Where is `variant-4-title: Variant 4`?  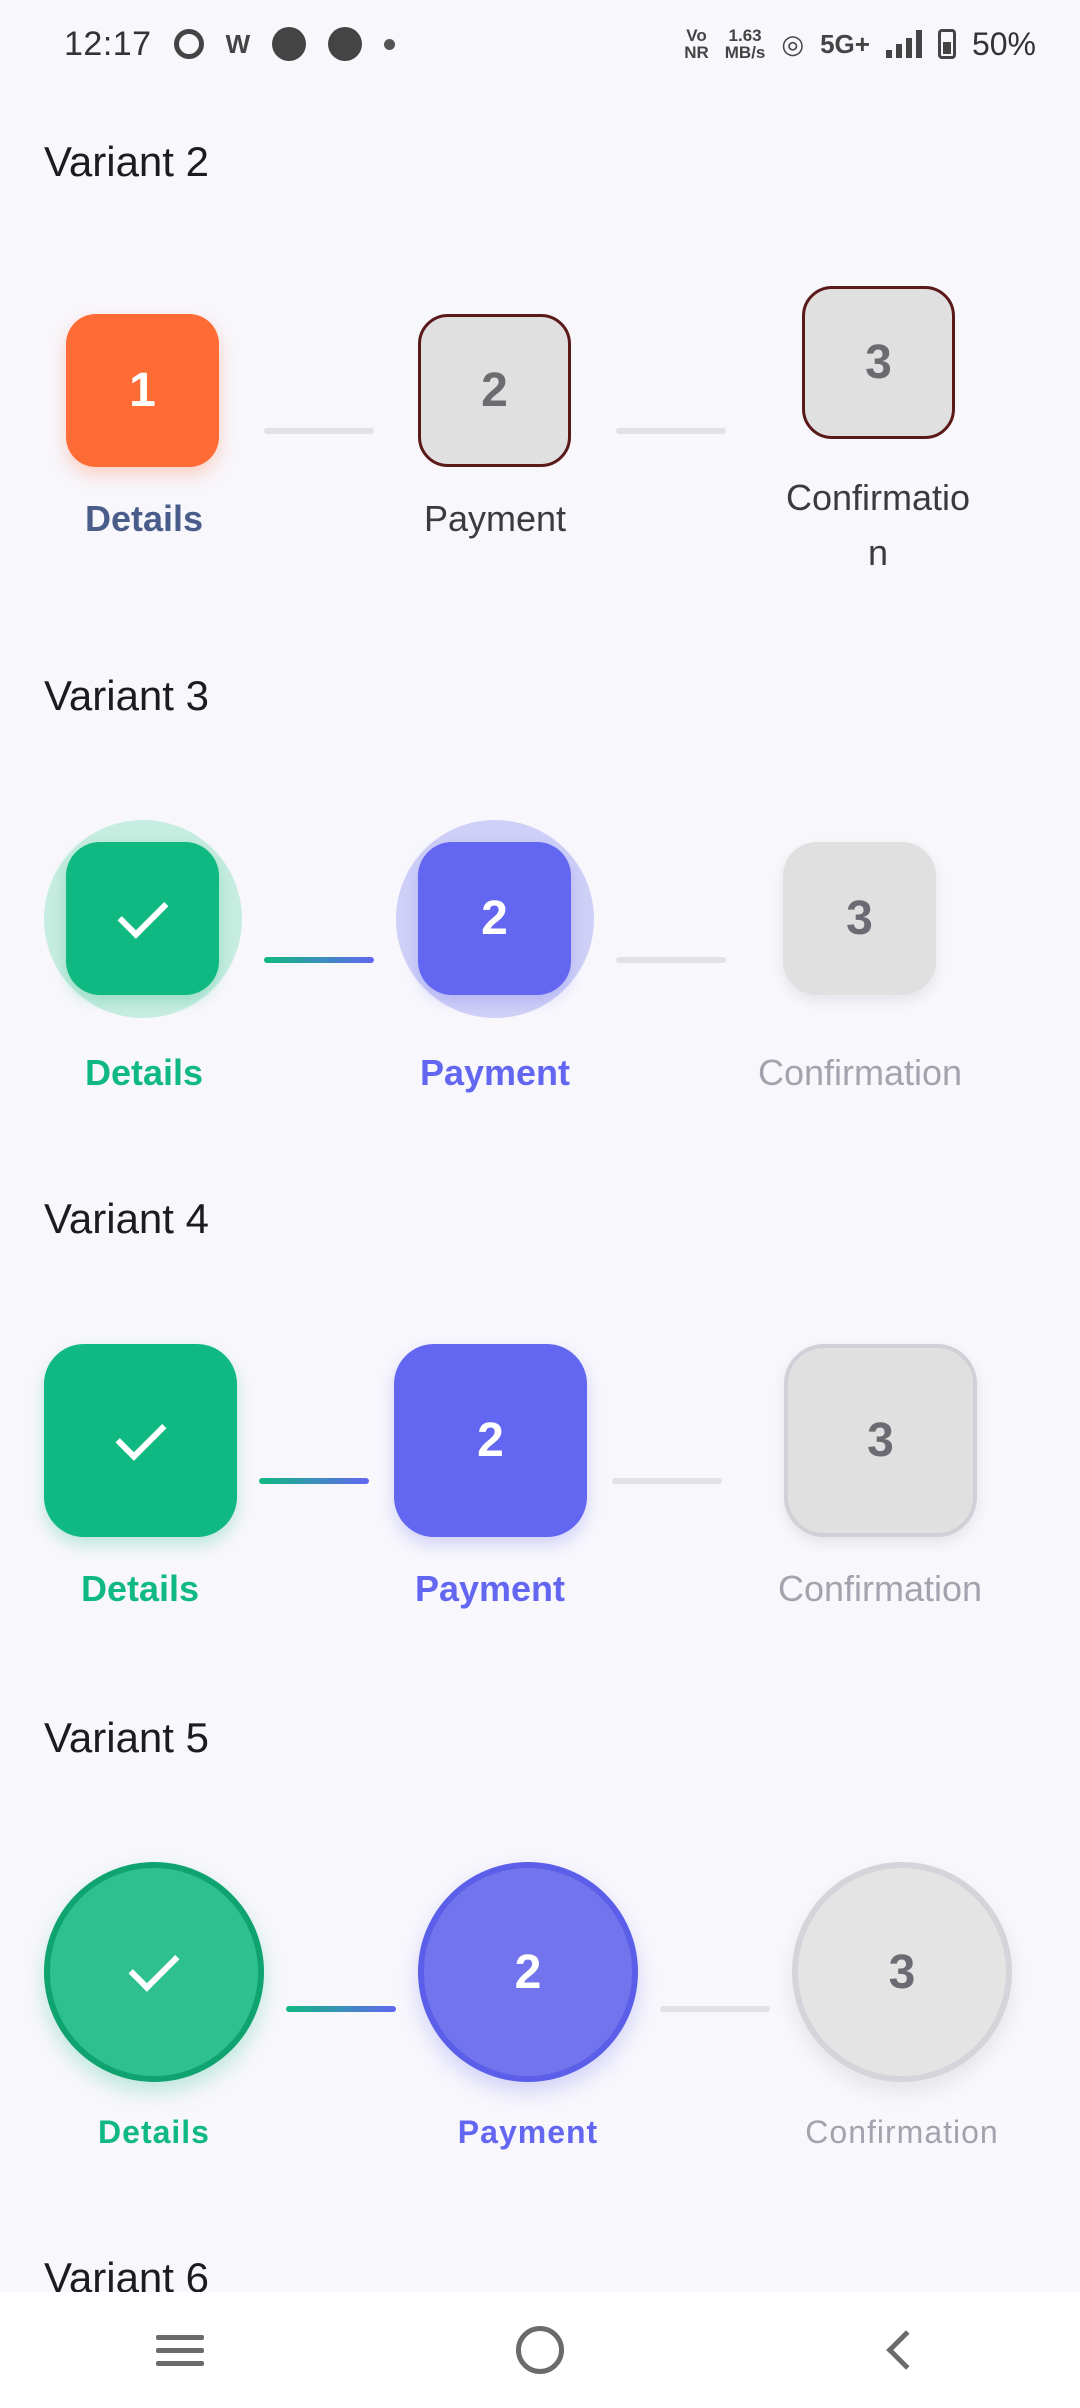
variant-4-title: Variant 4 is located at coordinates (126, 1218).